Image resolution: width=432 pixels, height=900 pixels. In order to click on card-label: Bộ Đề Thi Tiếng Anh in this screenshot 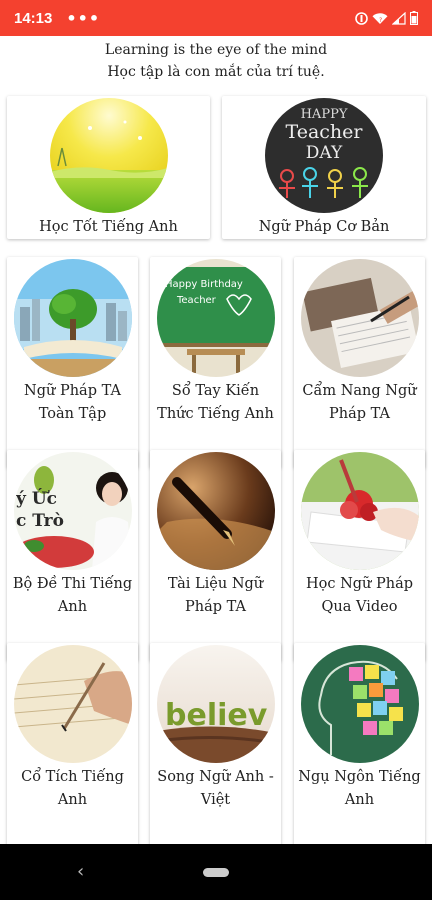, I will do `click(72, 595)`.